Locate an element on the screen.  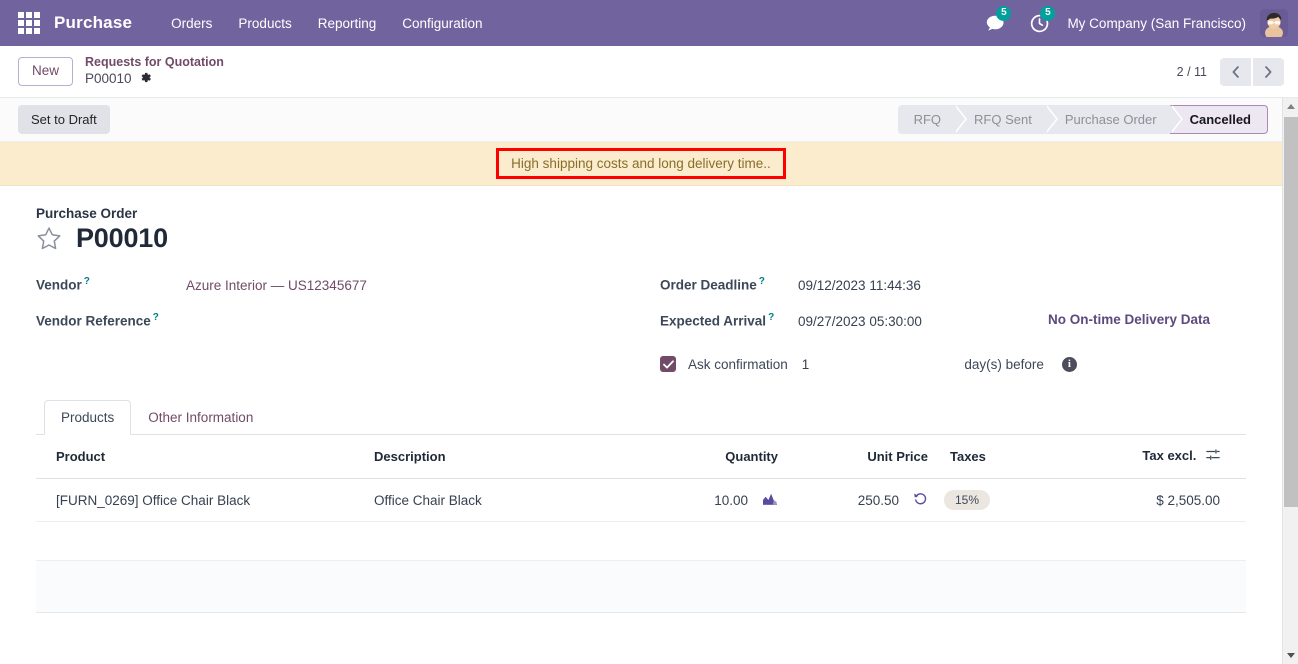
messages-icon: 5 is located at coordinates (997, 20).